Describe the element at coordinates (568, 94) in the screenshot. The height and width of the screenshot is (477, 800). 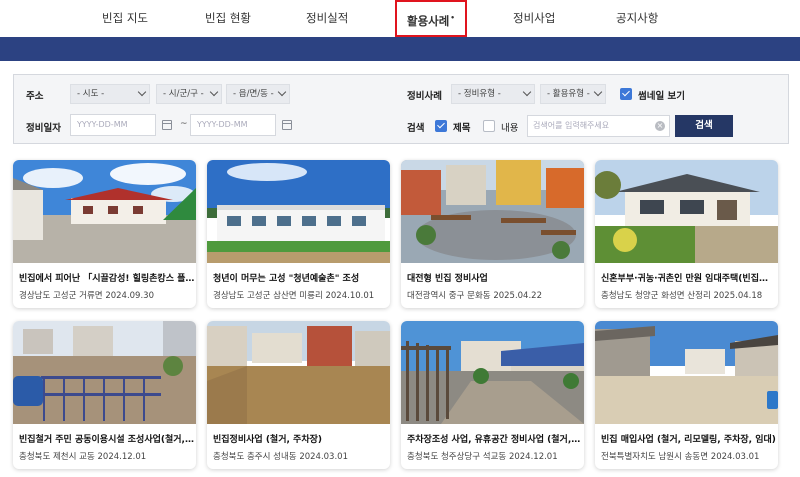
I see `use-type-select-value: - 활용유형 -` at that location.